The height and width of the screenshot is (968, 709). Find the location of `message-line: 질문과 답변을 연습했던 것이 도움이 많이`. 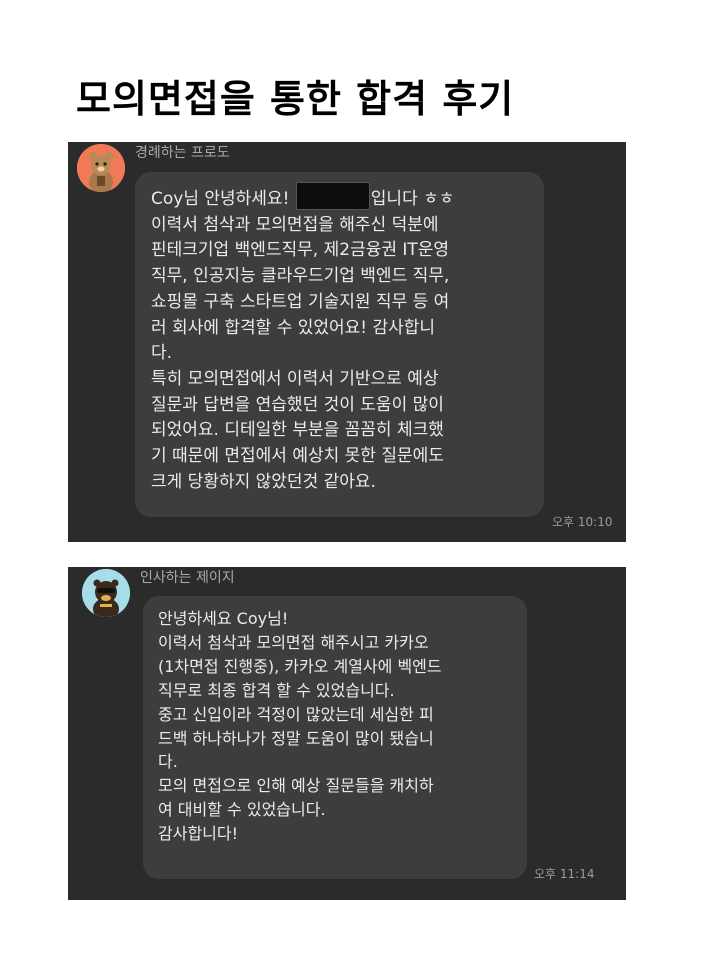

message-line: 질문과 답변을 연습했던 것이 도움이 많이 is located at coordinates (297, 404).